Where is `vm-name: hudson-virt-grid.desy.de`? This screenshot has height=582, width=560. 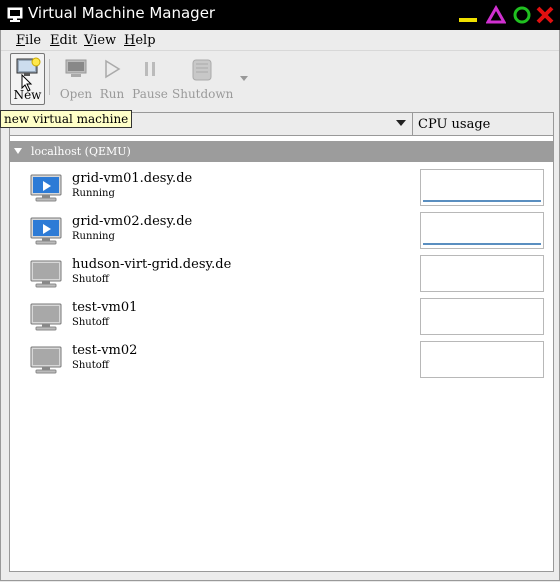 vm-name: hudson-virt-grid.desy.de is located at coordinates (152, 264).